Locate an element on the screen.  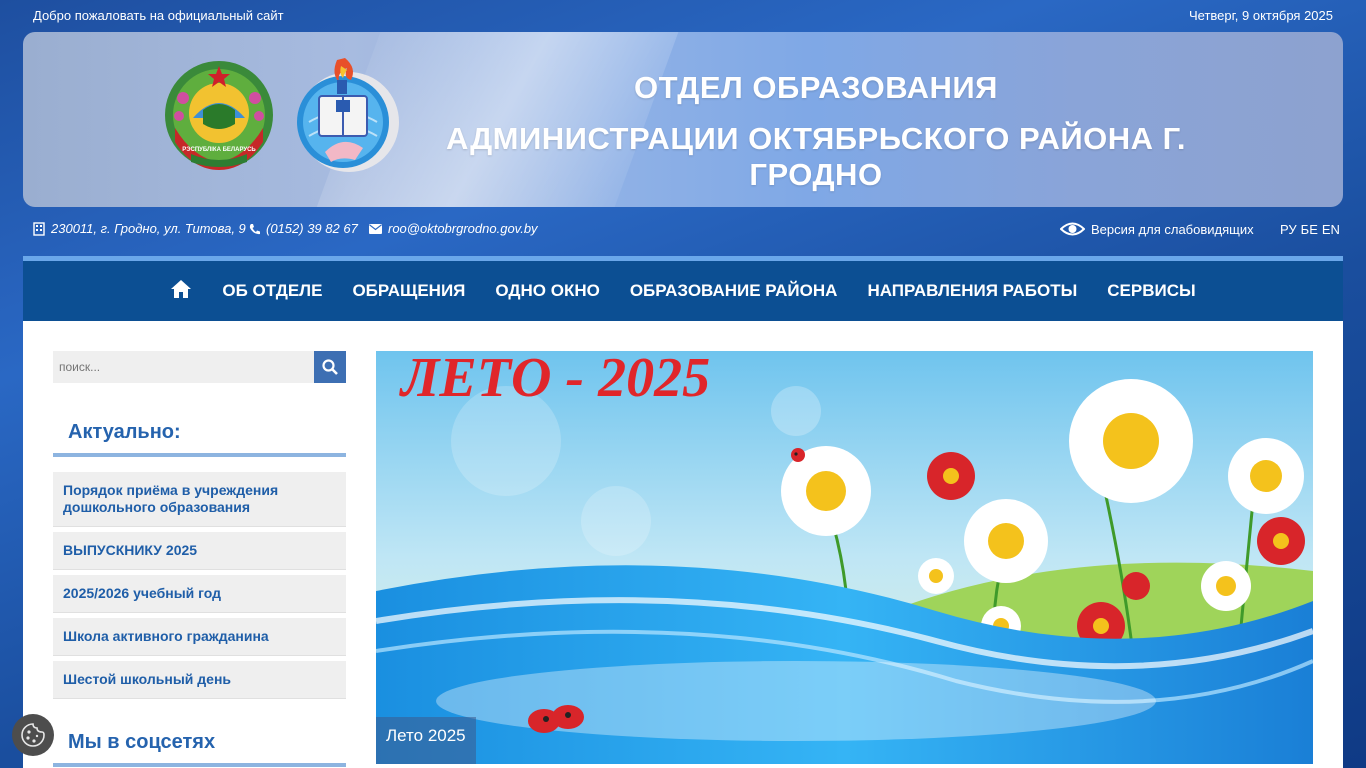
eye-icon is located at coordinates (1072, 229).